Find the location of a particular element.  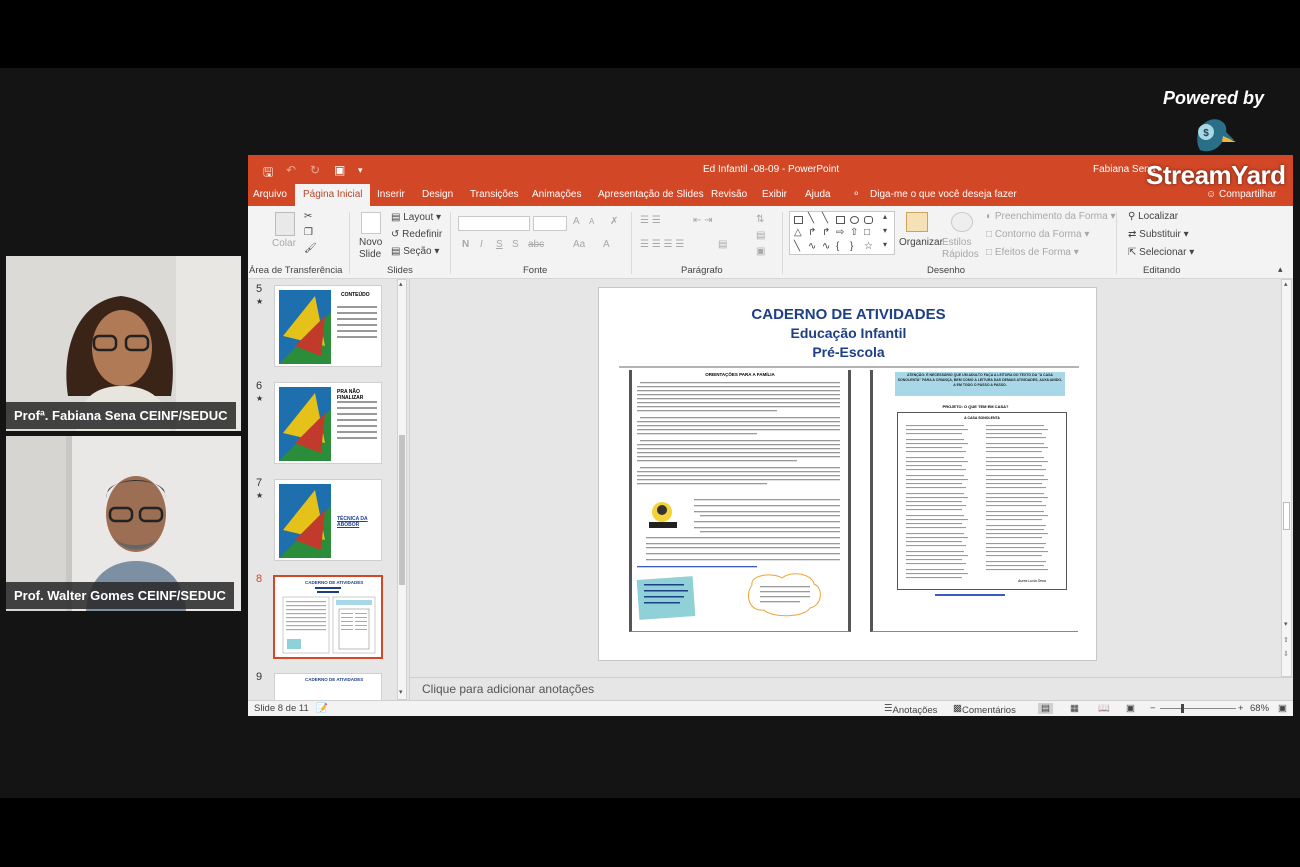

smartart-icon: ▣ is located at coordinates (760, 251).